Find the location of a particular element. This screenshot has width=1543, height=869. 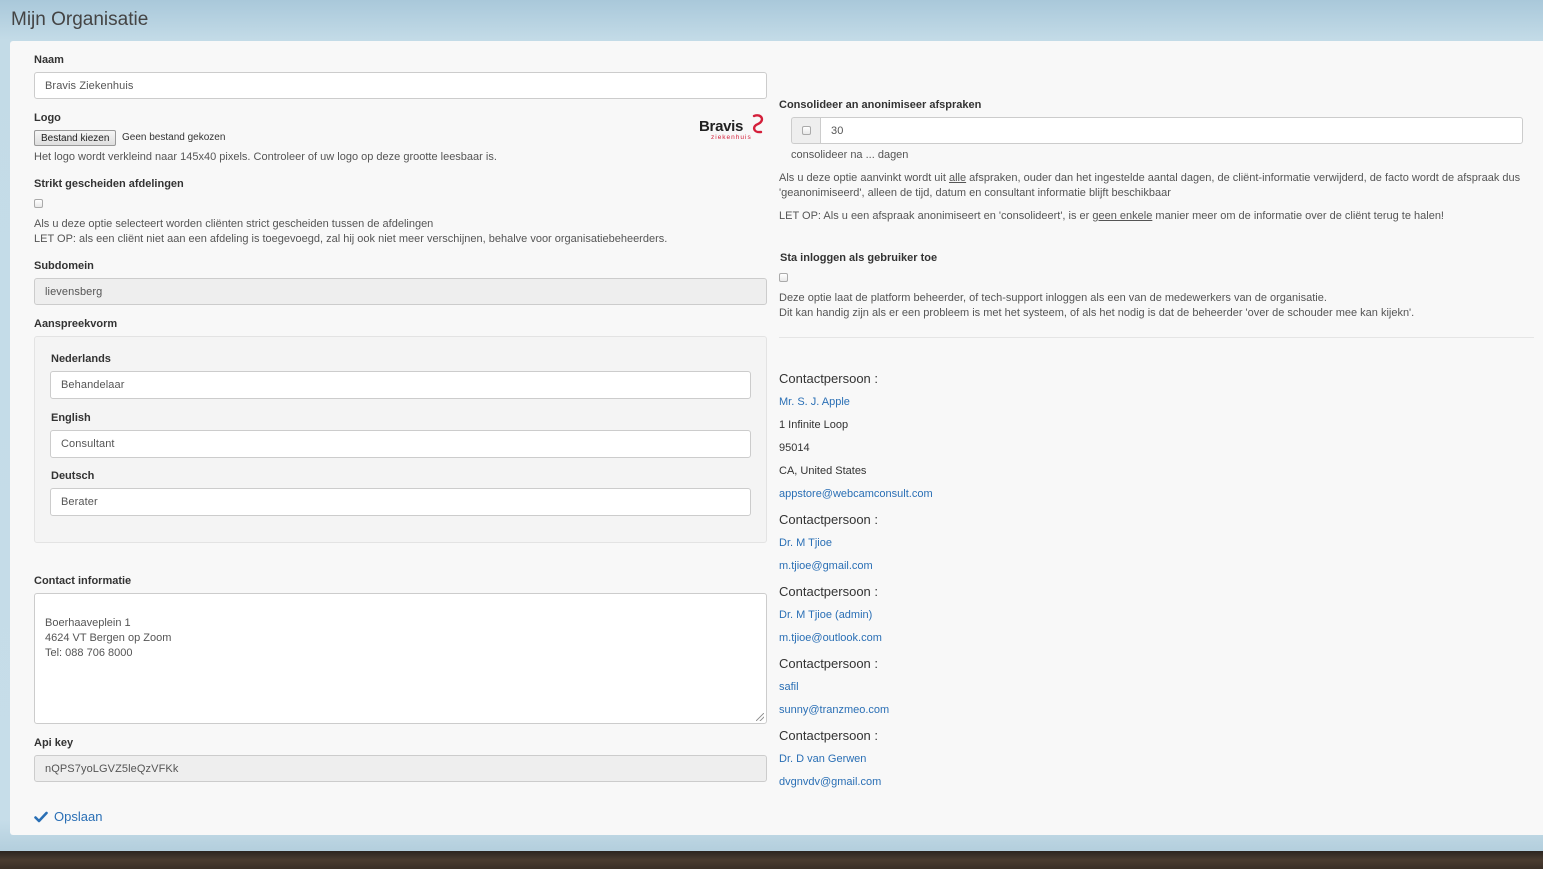

strikt-label: Strikt gescheiden afdelingen is located at coordinates (109, 184).